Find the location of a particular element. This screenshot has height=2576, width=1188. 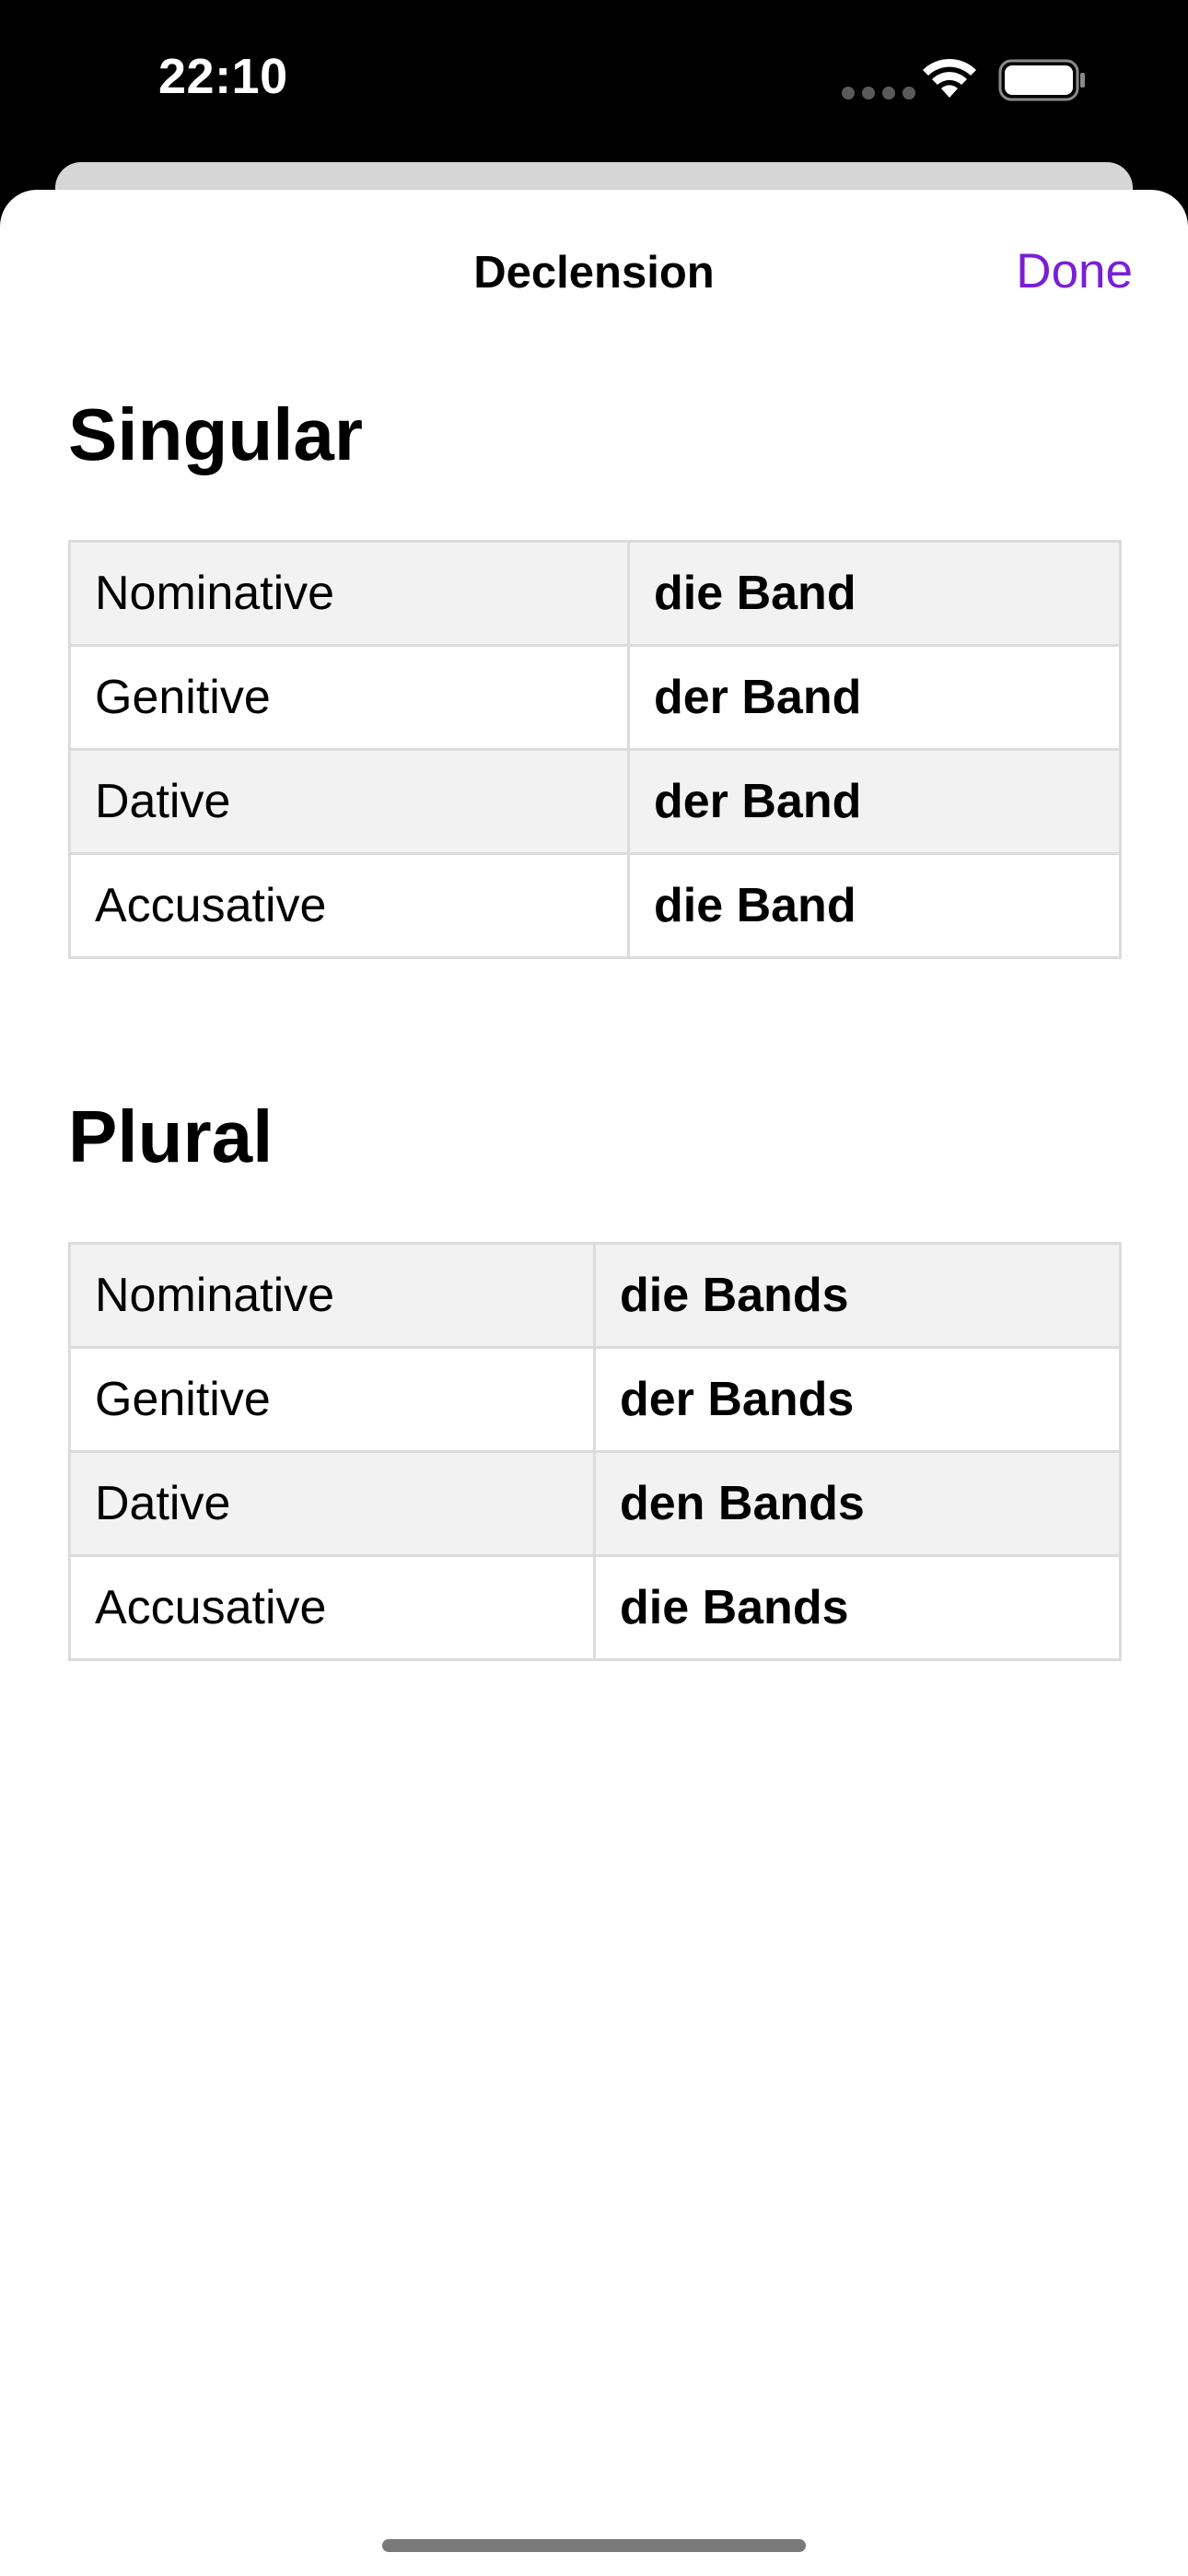

table-row: Genitive der Band is located at coordinates (595, 697).